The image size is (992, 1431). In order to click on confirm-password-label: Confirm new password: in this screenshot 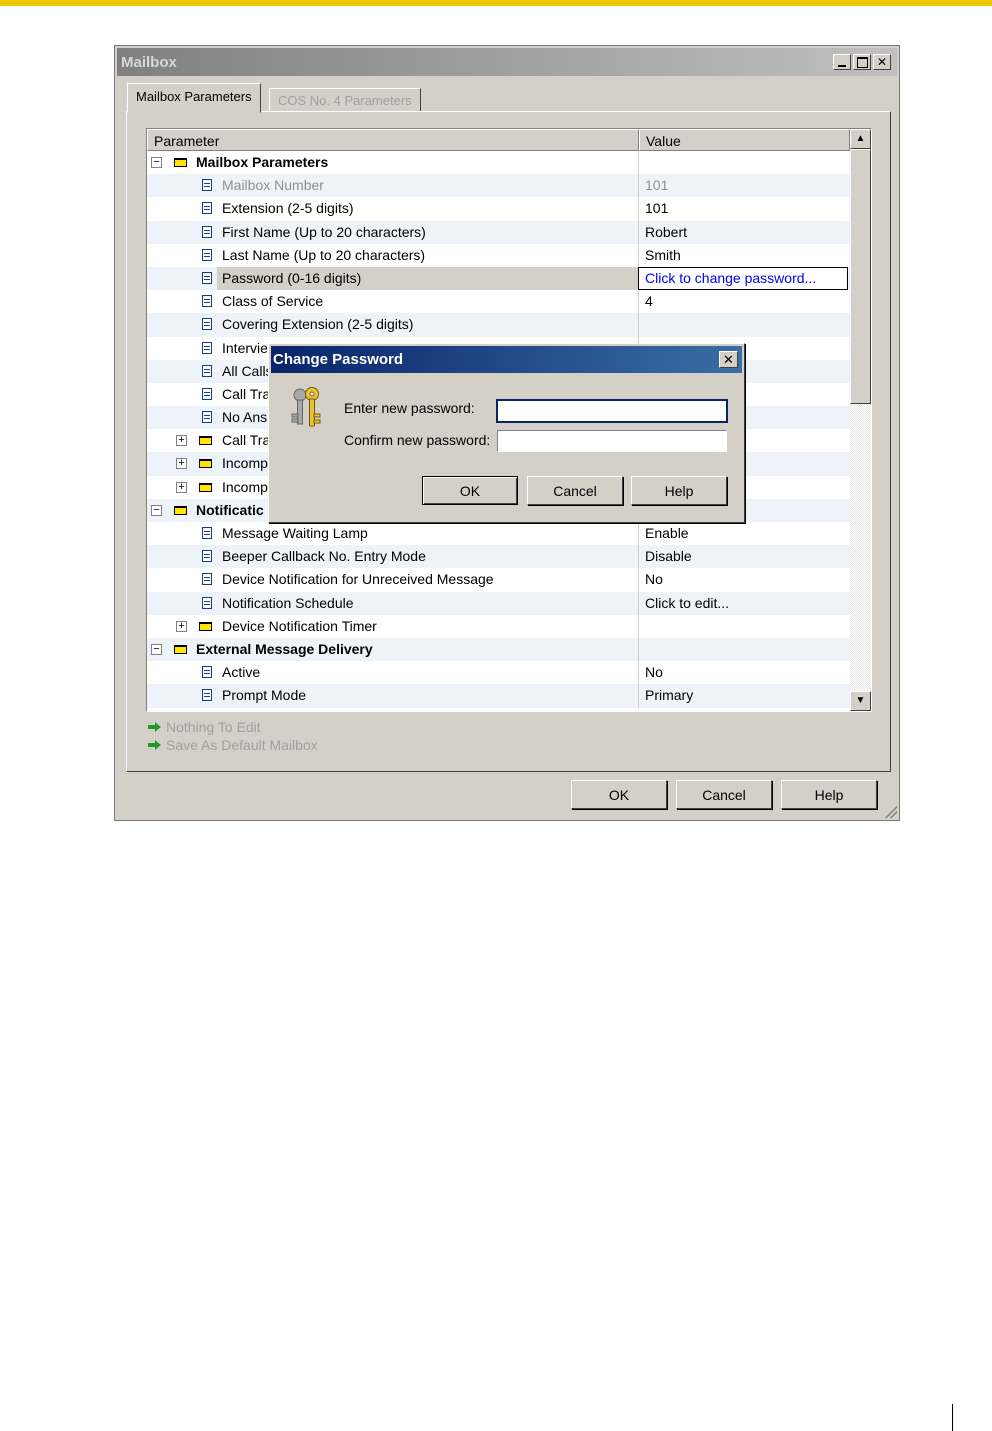, I will do `click(417, 440)`.